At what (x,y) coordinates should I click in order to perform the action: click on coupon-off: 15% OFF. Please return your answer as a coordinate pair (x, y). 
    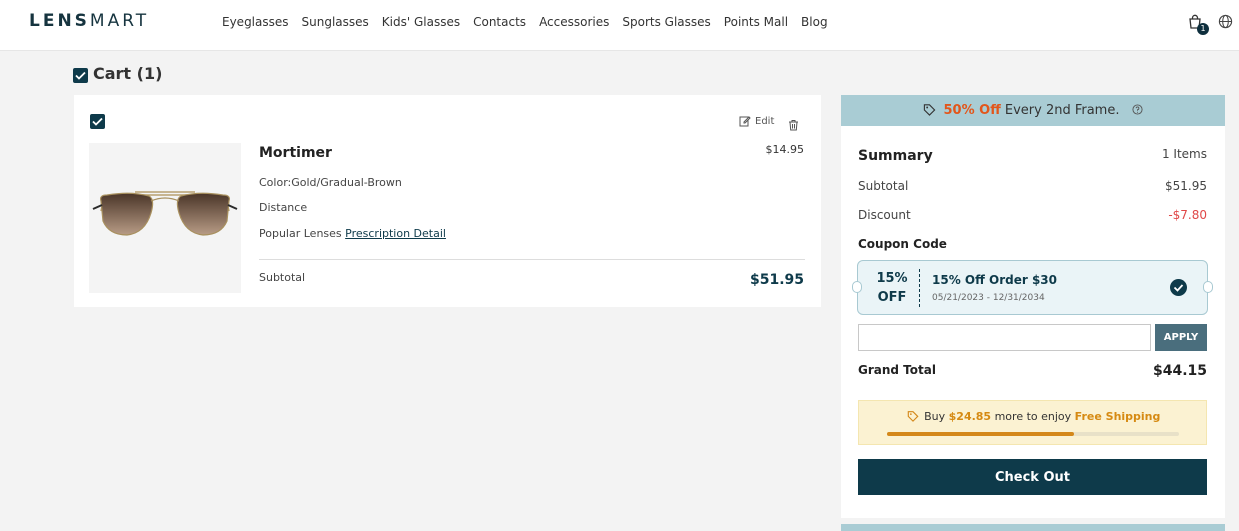
    Looking at the image, I should click on (892, 288).